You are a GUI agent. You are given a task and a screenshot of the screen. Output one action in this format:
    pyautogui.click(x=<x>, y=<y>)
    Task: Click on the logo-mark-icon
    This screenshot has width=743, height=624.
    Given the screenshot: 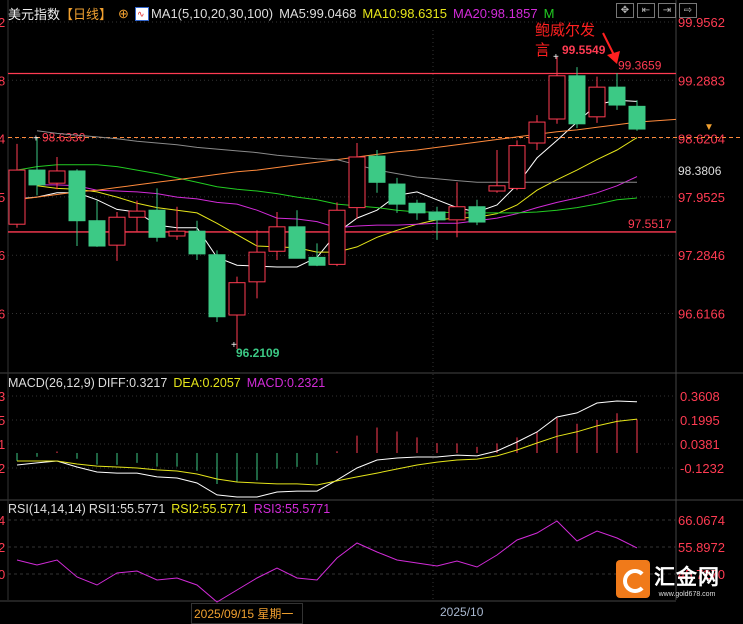 What is the action you would take?
    pyautogui.click(x=633, y=579)
    